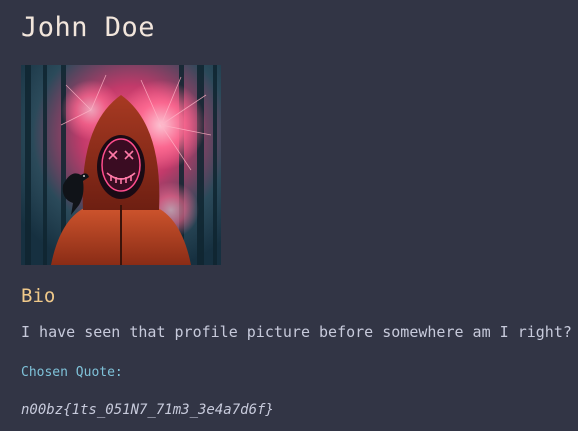  I want to click on bio-heading: Bio, so click(38, 296).